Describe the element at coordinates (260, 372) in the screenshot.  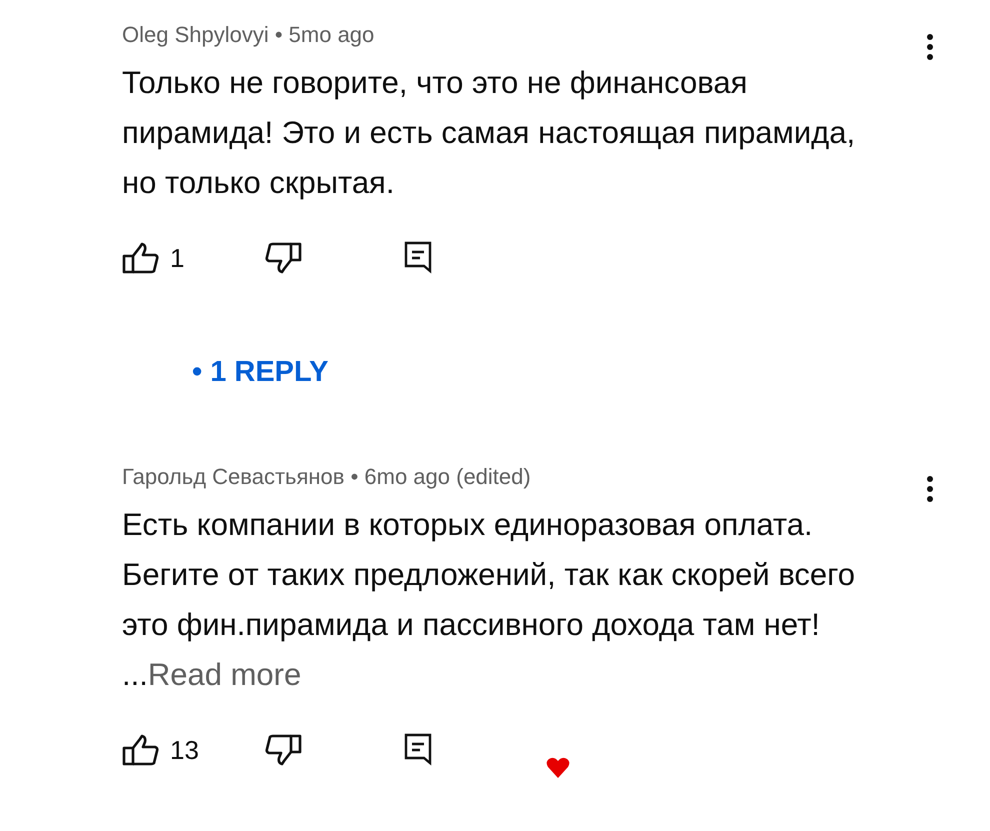
I see `view-replies-link: • 1 REPLY` at that location.